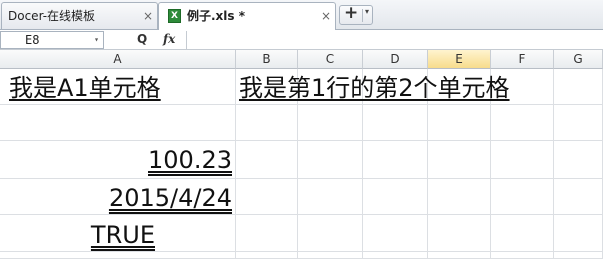  What do you see at coordinates (267, 59) in the screenshot?
I see `column-header-b: B` at bounding box center [267, 59].